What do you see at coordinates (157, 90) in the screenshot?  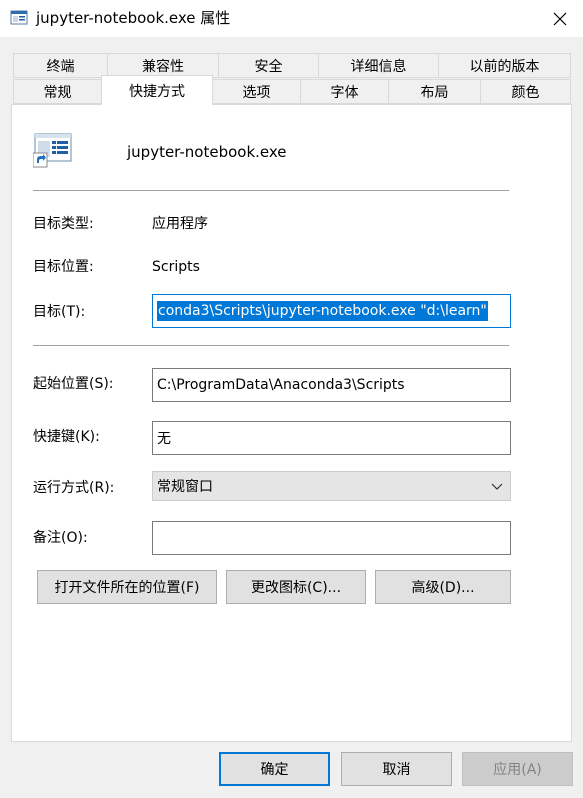 I see `tab-shortcut: 快捷方式` at bounding box center [157, 90].